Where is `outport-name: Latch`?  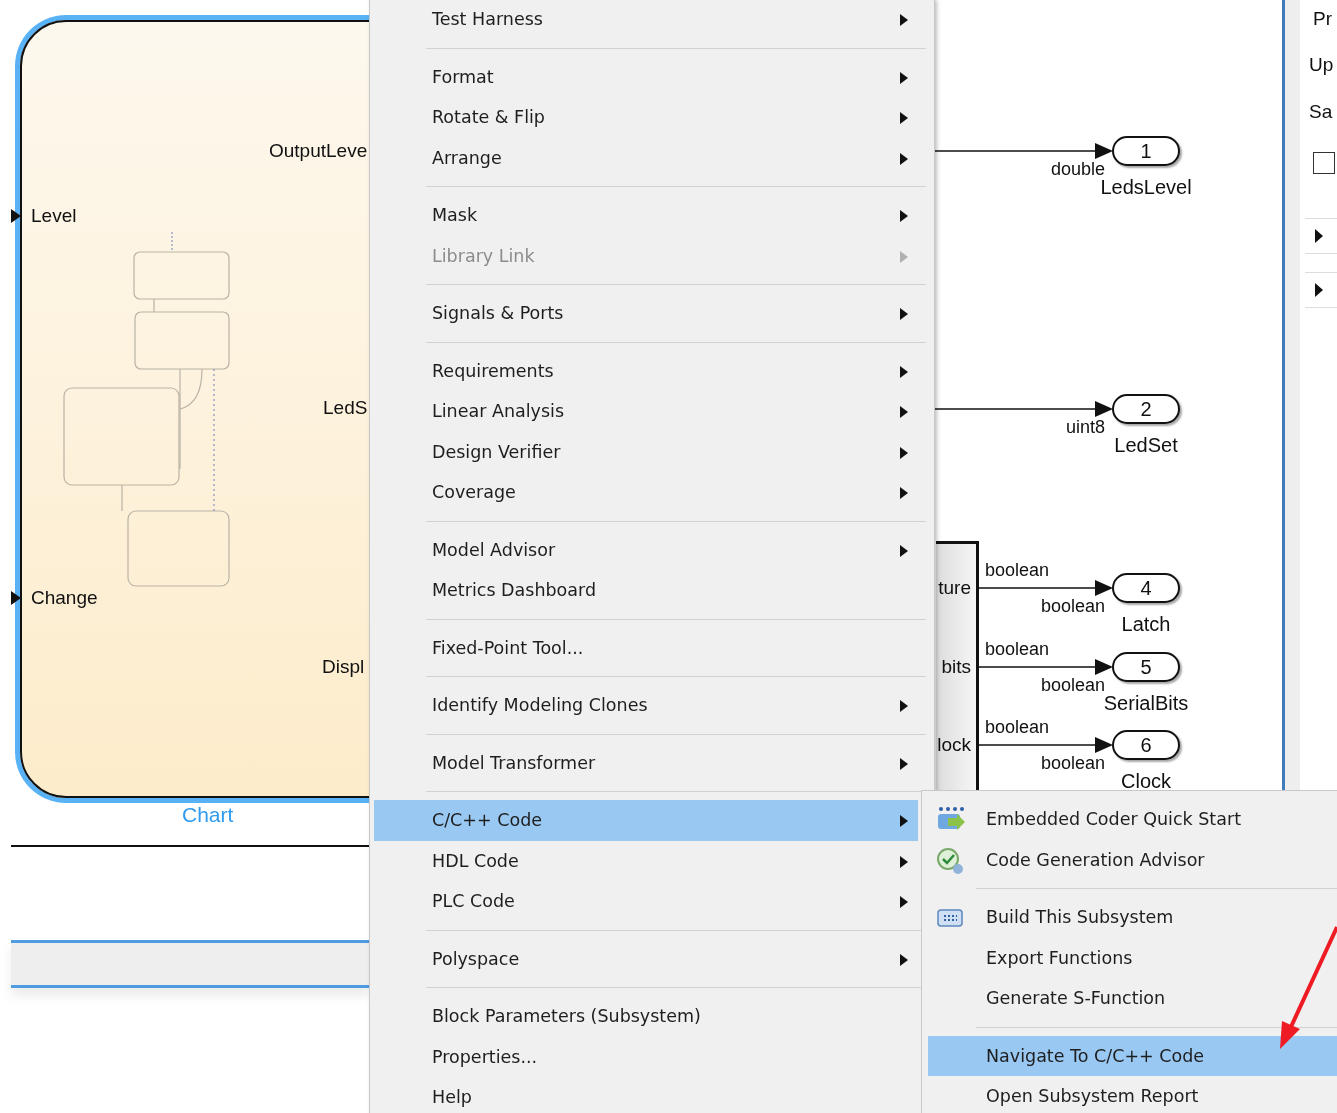 outport-name: Latch is located at coordinates (1146, 624).